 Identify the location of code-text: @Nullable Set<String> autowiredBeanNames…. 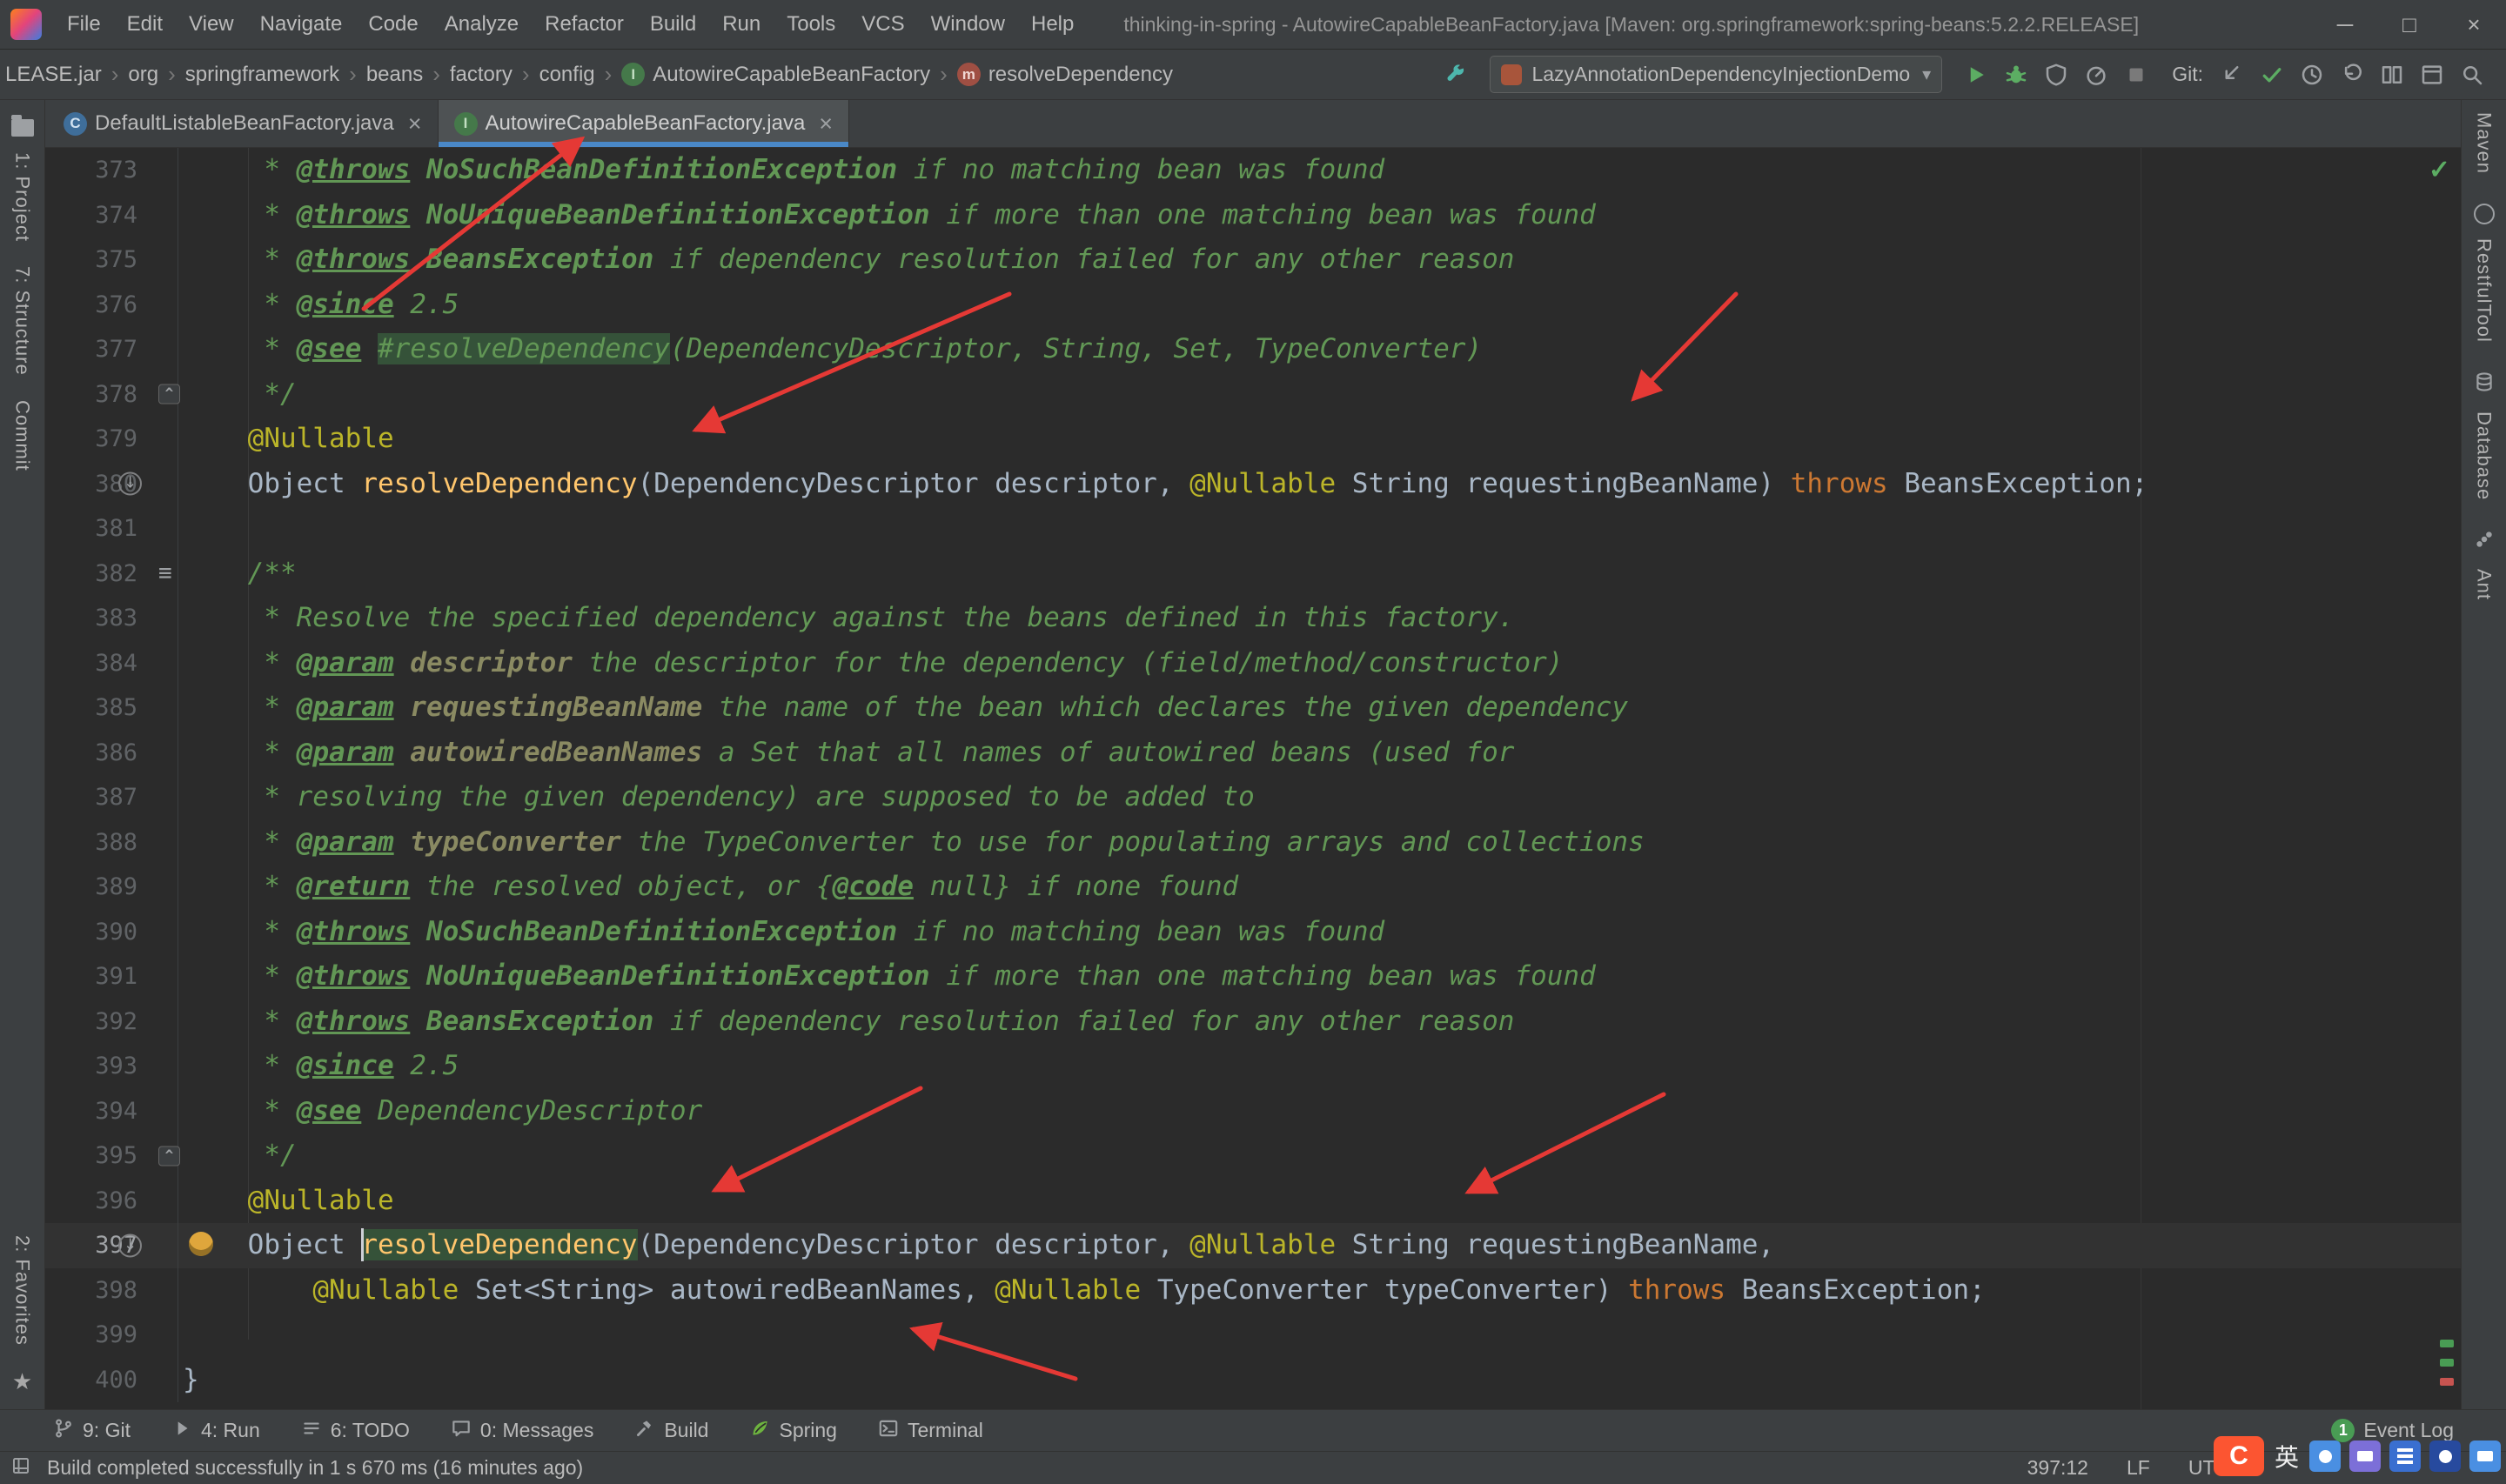
(1319, 1291).